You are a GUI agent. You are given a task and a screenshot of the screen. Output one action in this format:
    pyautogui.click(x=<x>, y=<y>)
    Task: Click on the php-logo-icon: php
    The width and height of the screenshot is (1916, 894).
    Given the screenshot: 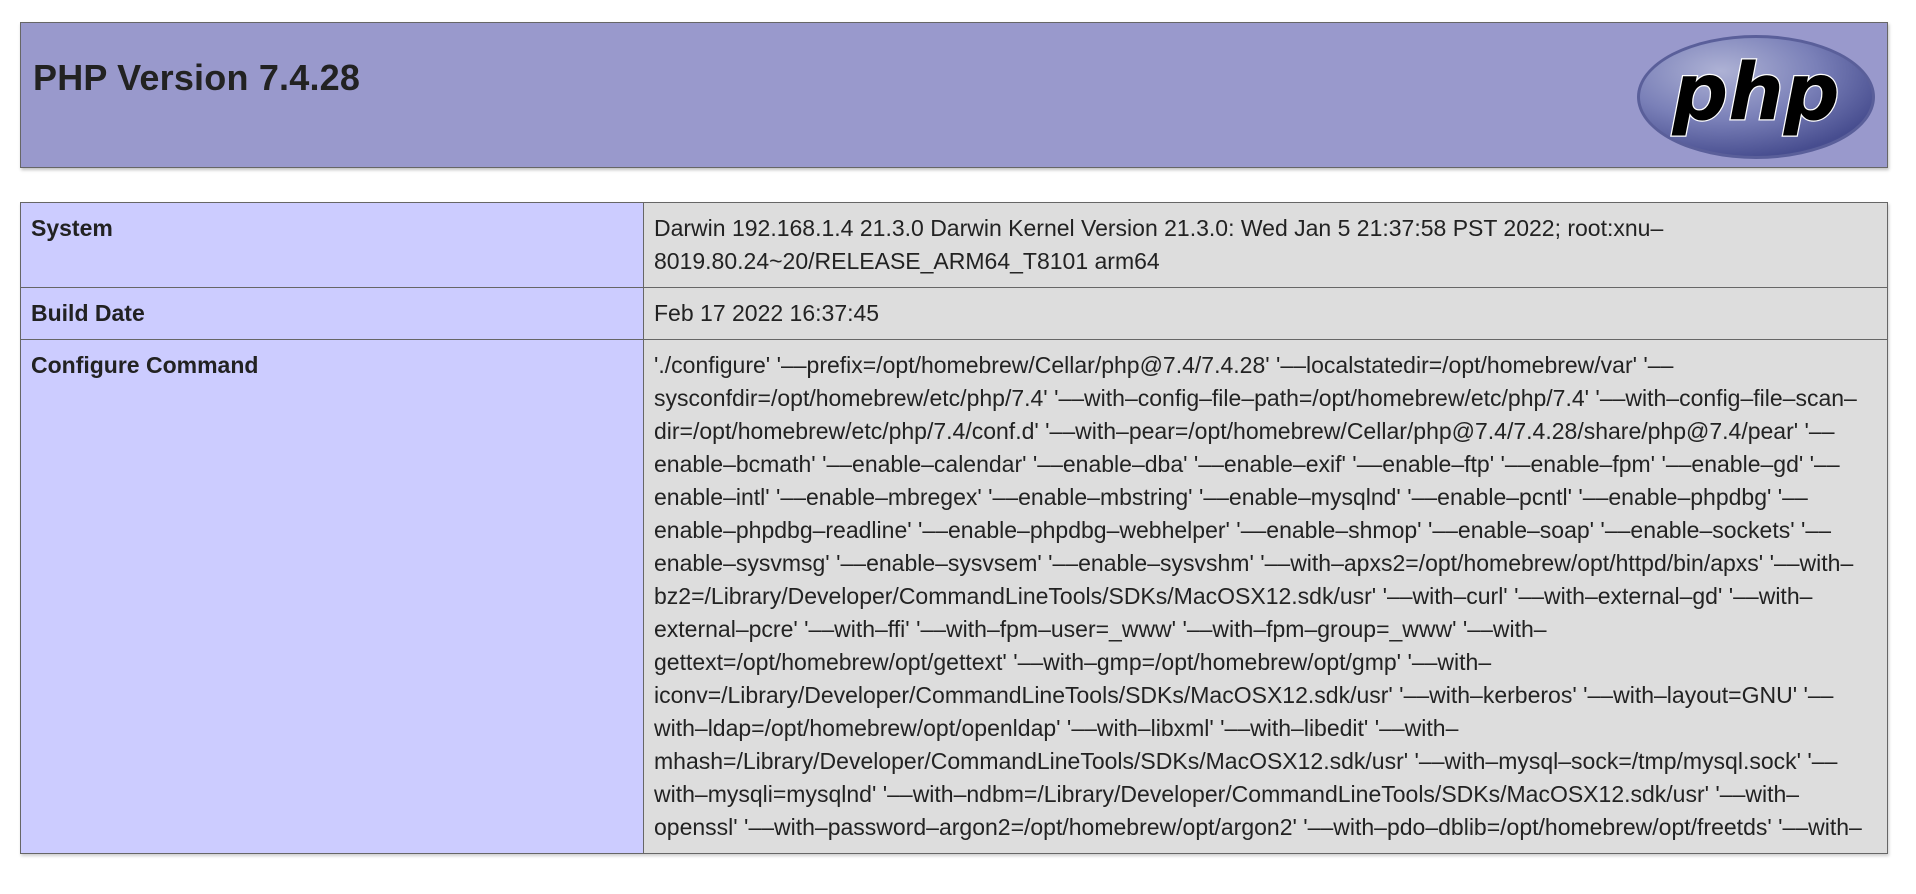 What is the action you would take?
    pyautogui.click(x=1756, y=97)
    